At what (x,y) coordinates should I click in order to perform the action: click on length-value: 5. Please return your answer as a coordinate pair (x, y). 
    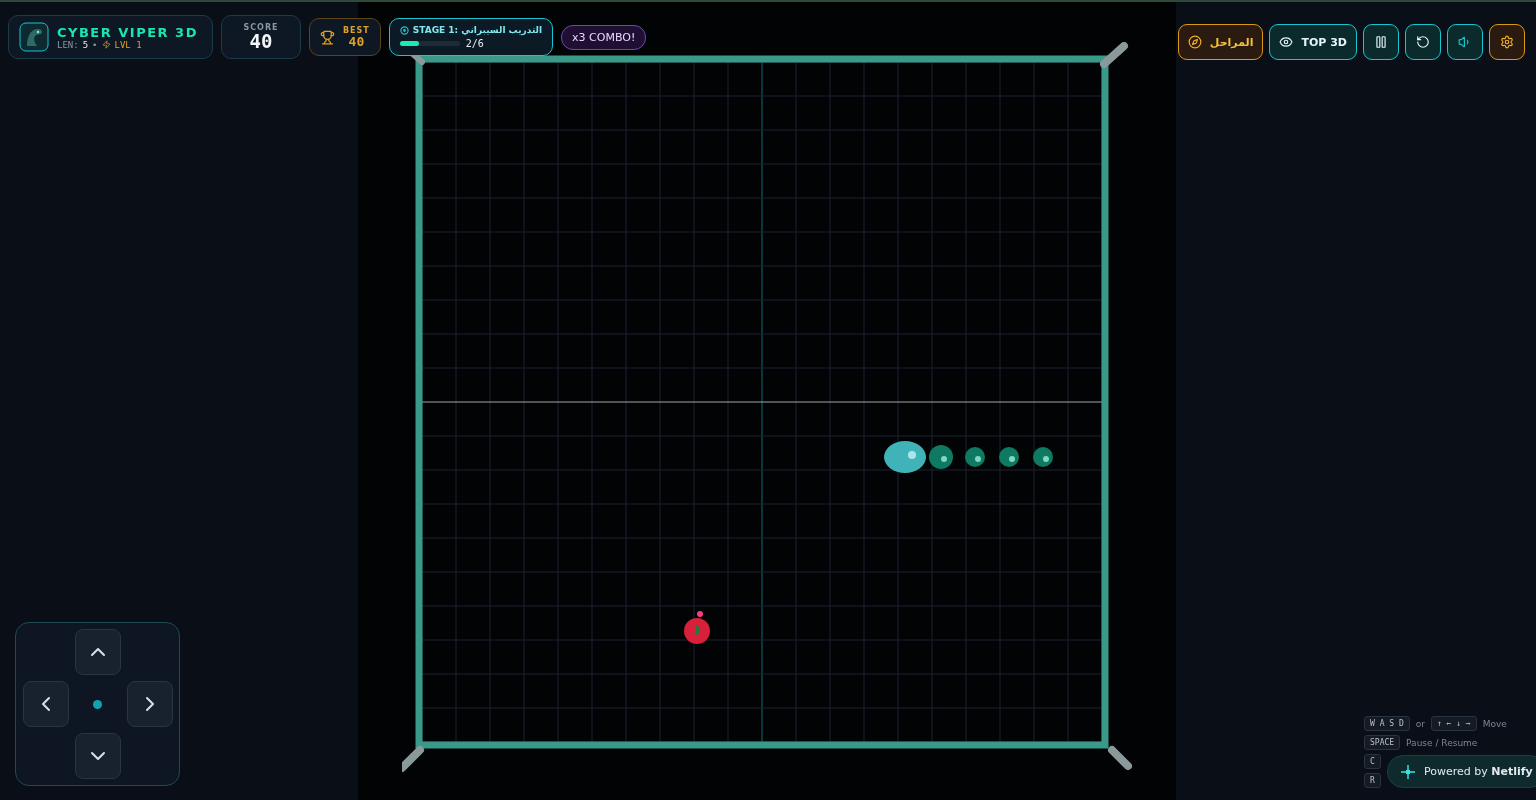
    Looking at the image, I should click on (85, 44).